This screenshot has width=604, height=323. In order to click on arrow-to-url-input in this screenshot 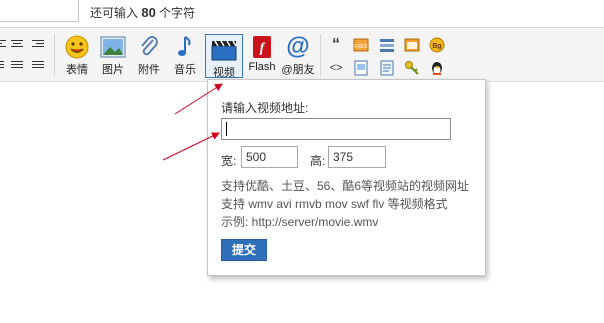, I will do `click(191, 146)`.